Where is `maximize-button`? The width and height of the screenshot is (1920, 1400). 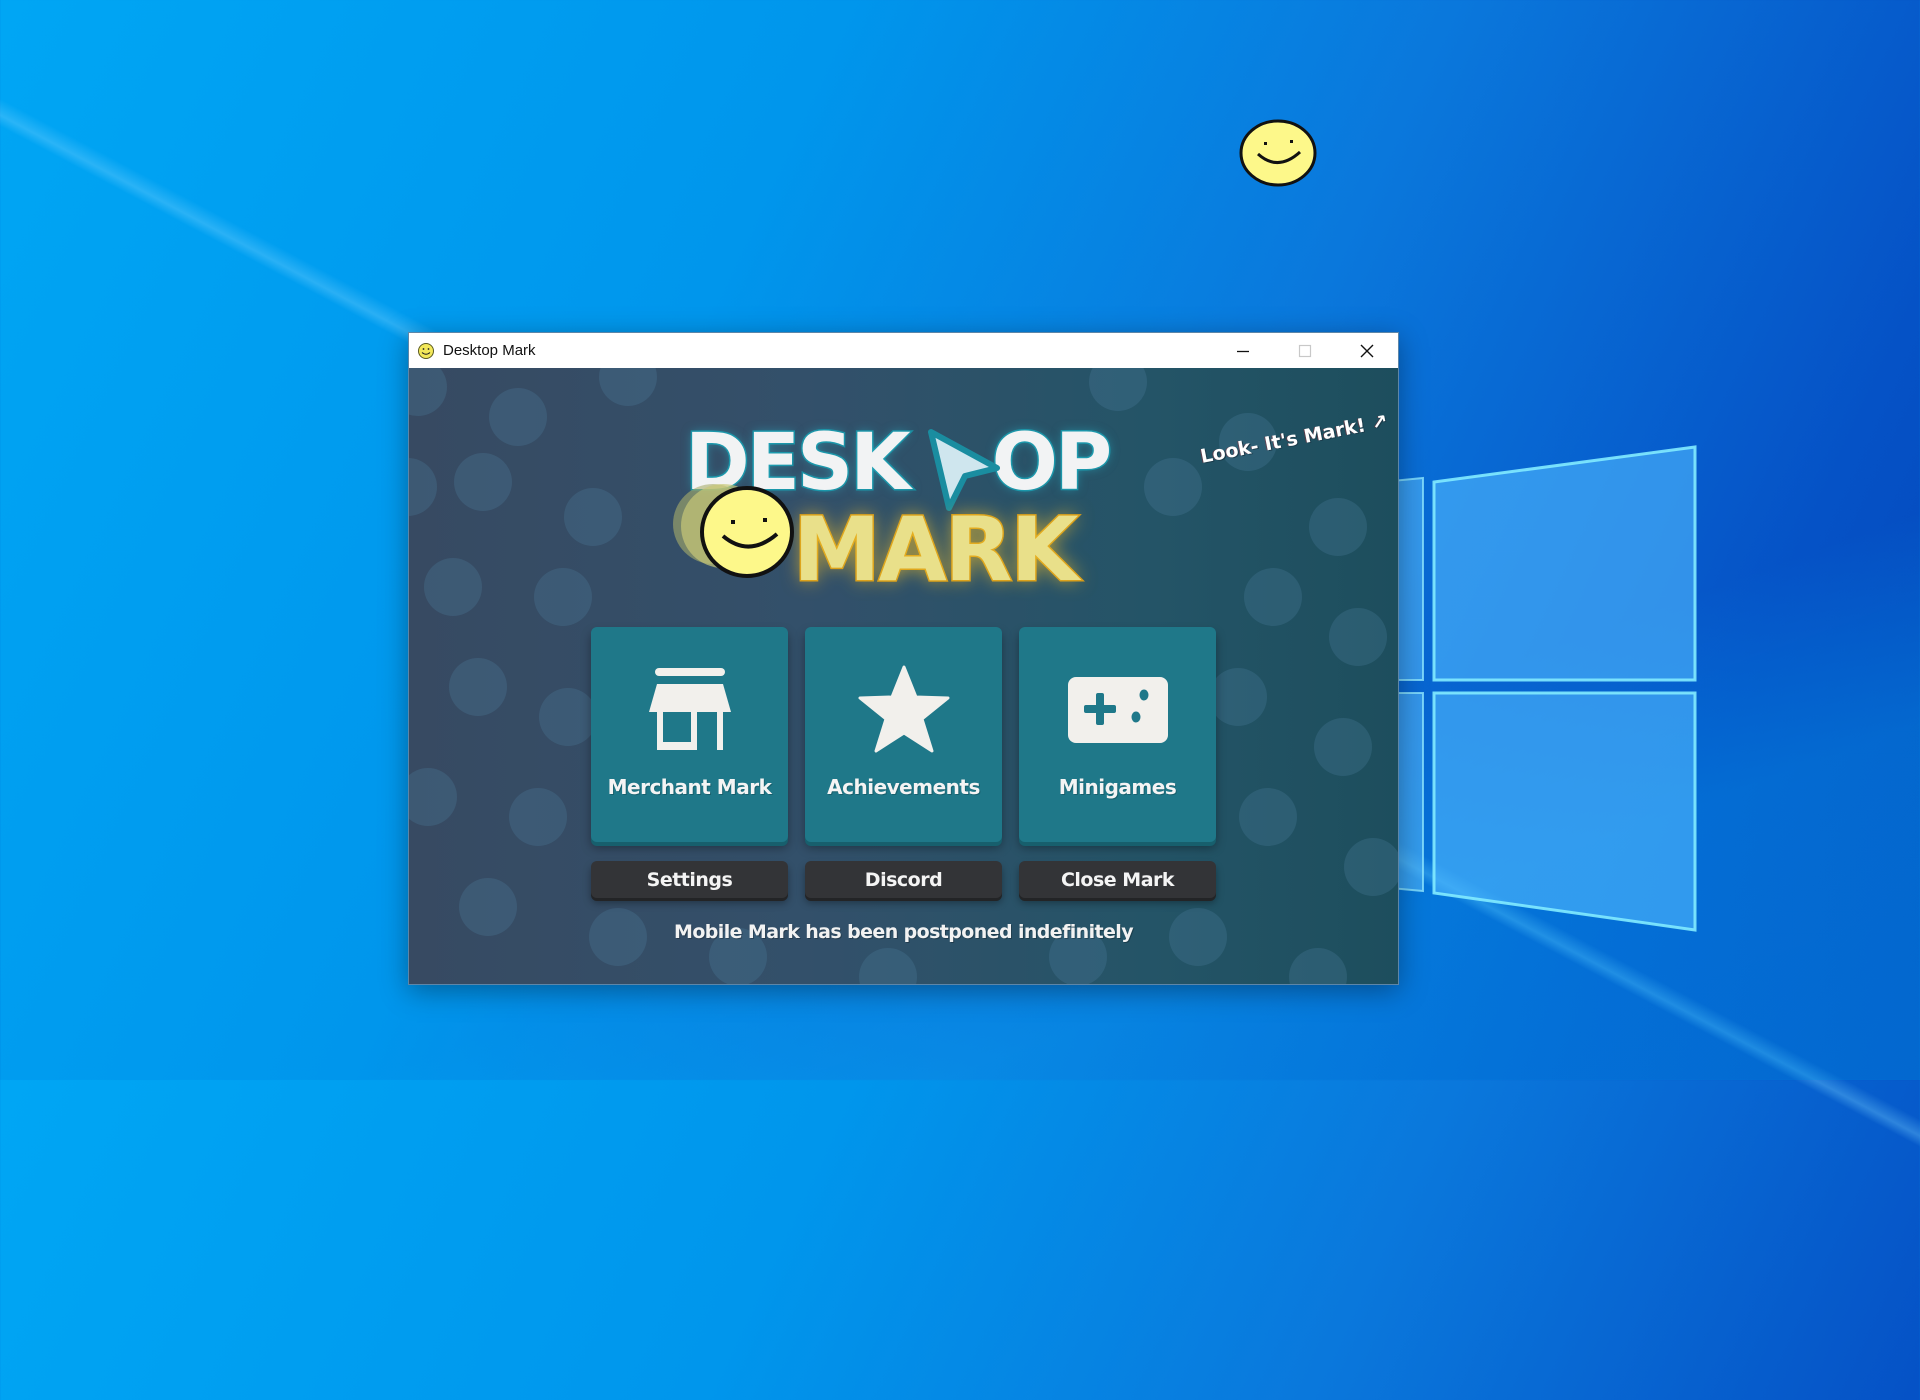 maximize-button is located at coordinates (1305, 350).